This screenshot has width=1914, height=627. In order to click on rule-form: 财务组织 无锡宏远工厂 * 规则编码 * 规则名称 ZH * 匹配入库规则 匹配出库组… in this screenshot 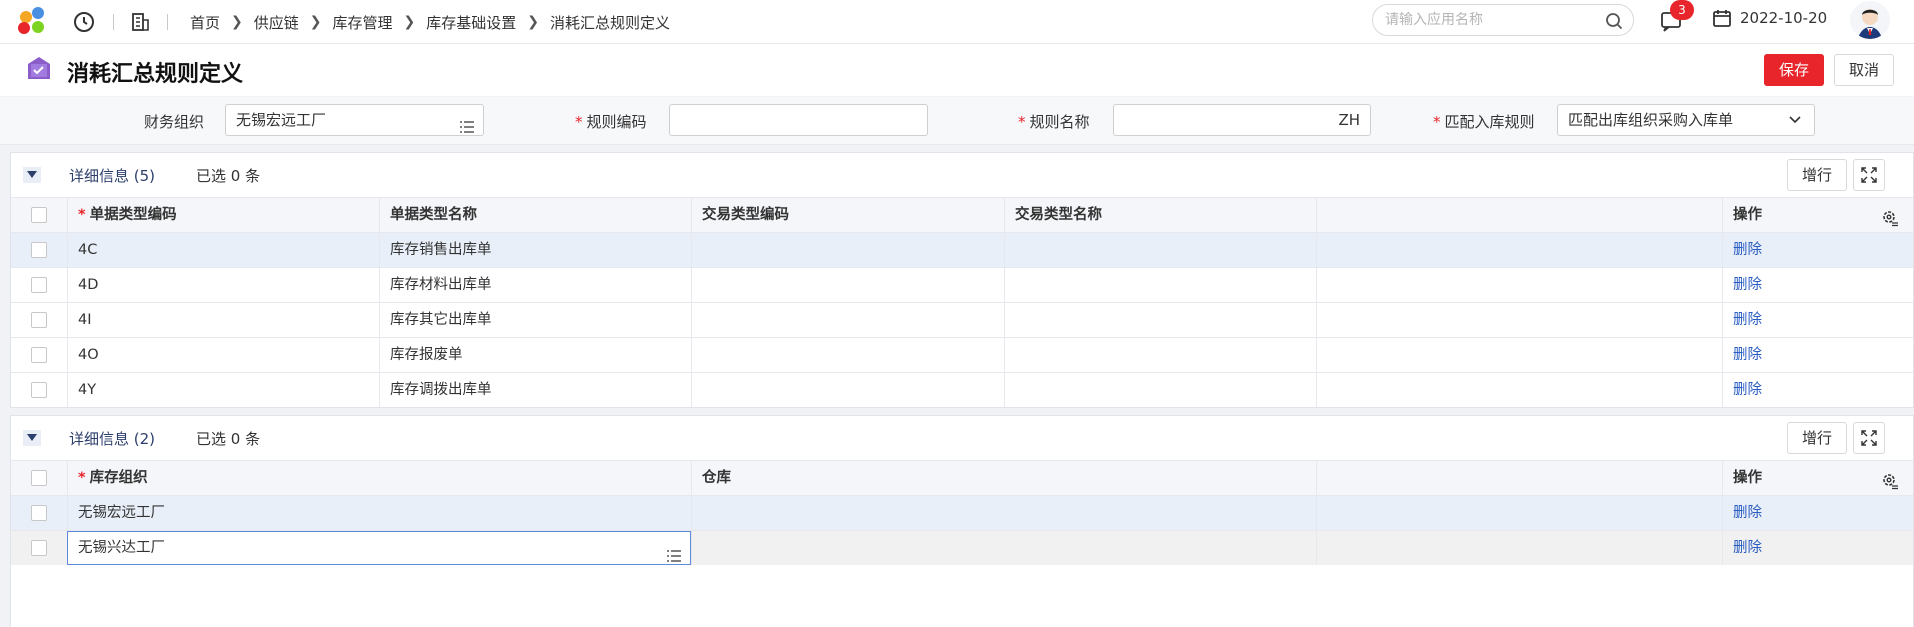, I will do `click(957, 121)`.